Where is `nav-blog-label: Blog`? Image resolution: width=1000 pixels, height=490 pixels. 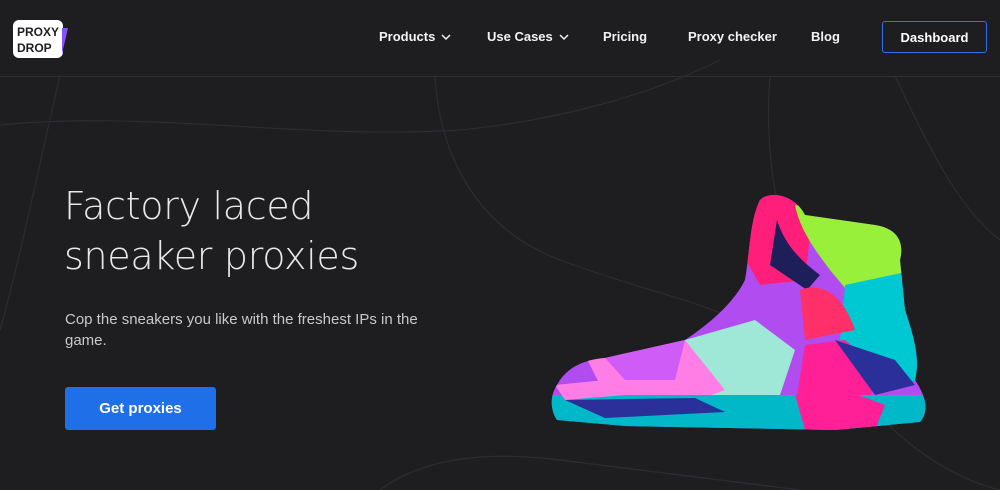
nav-blog-label: Blog is located at coordinates (825, 36).